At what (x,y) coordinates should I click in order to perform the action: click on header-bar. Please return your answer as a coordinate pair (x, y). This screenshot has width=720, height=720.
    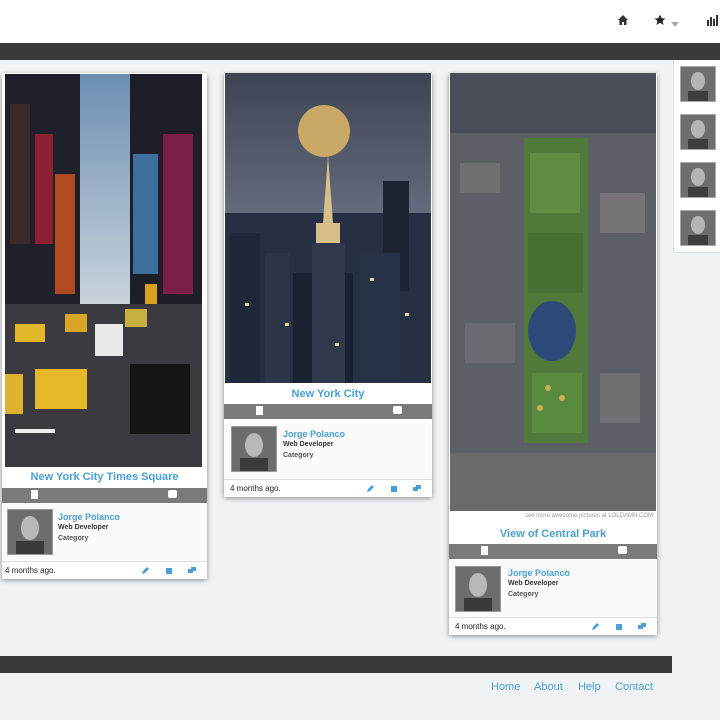
    Looking at the image, I should click on (360, 51).